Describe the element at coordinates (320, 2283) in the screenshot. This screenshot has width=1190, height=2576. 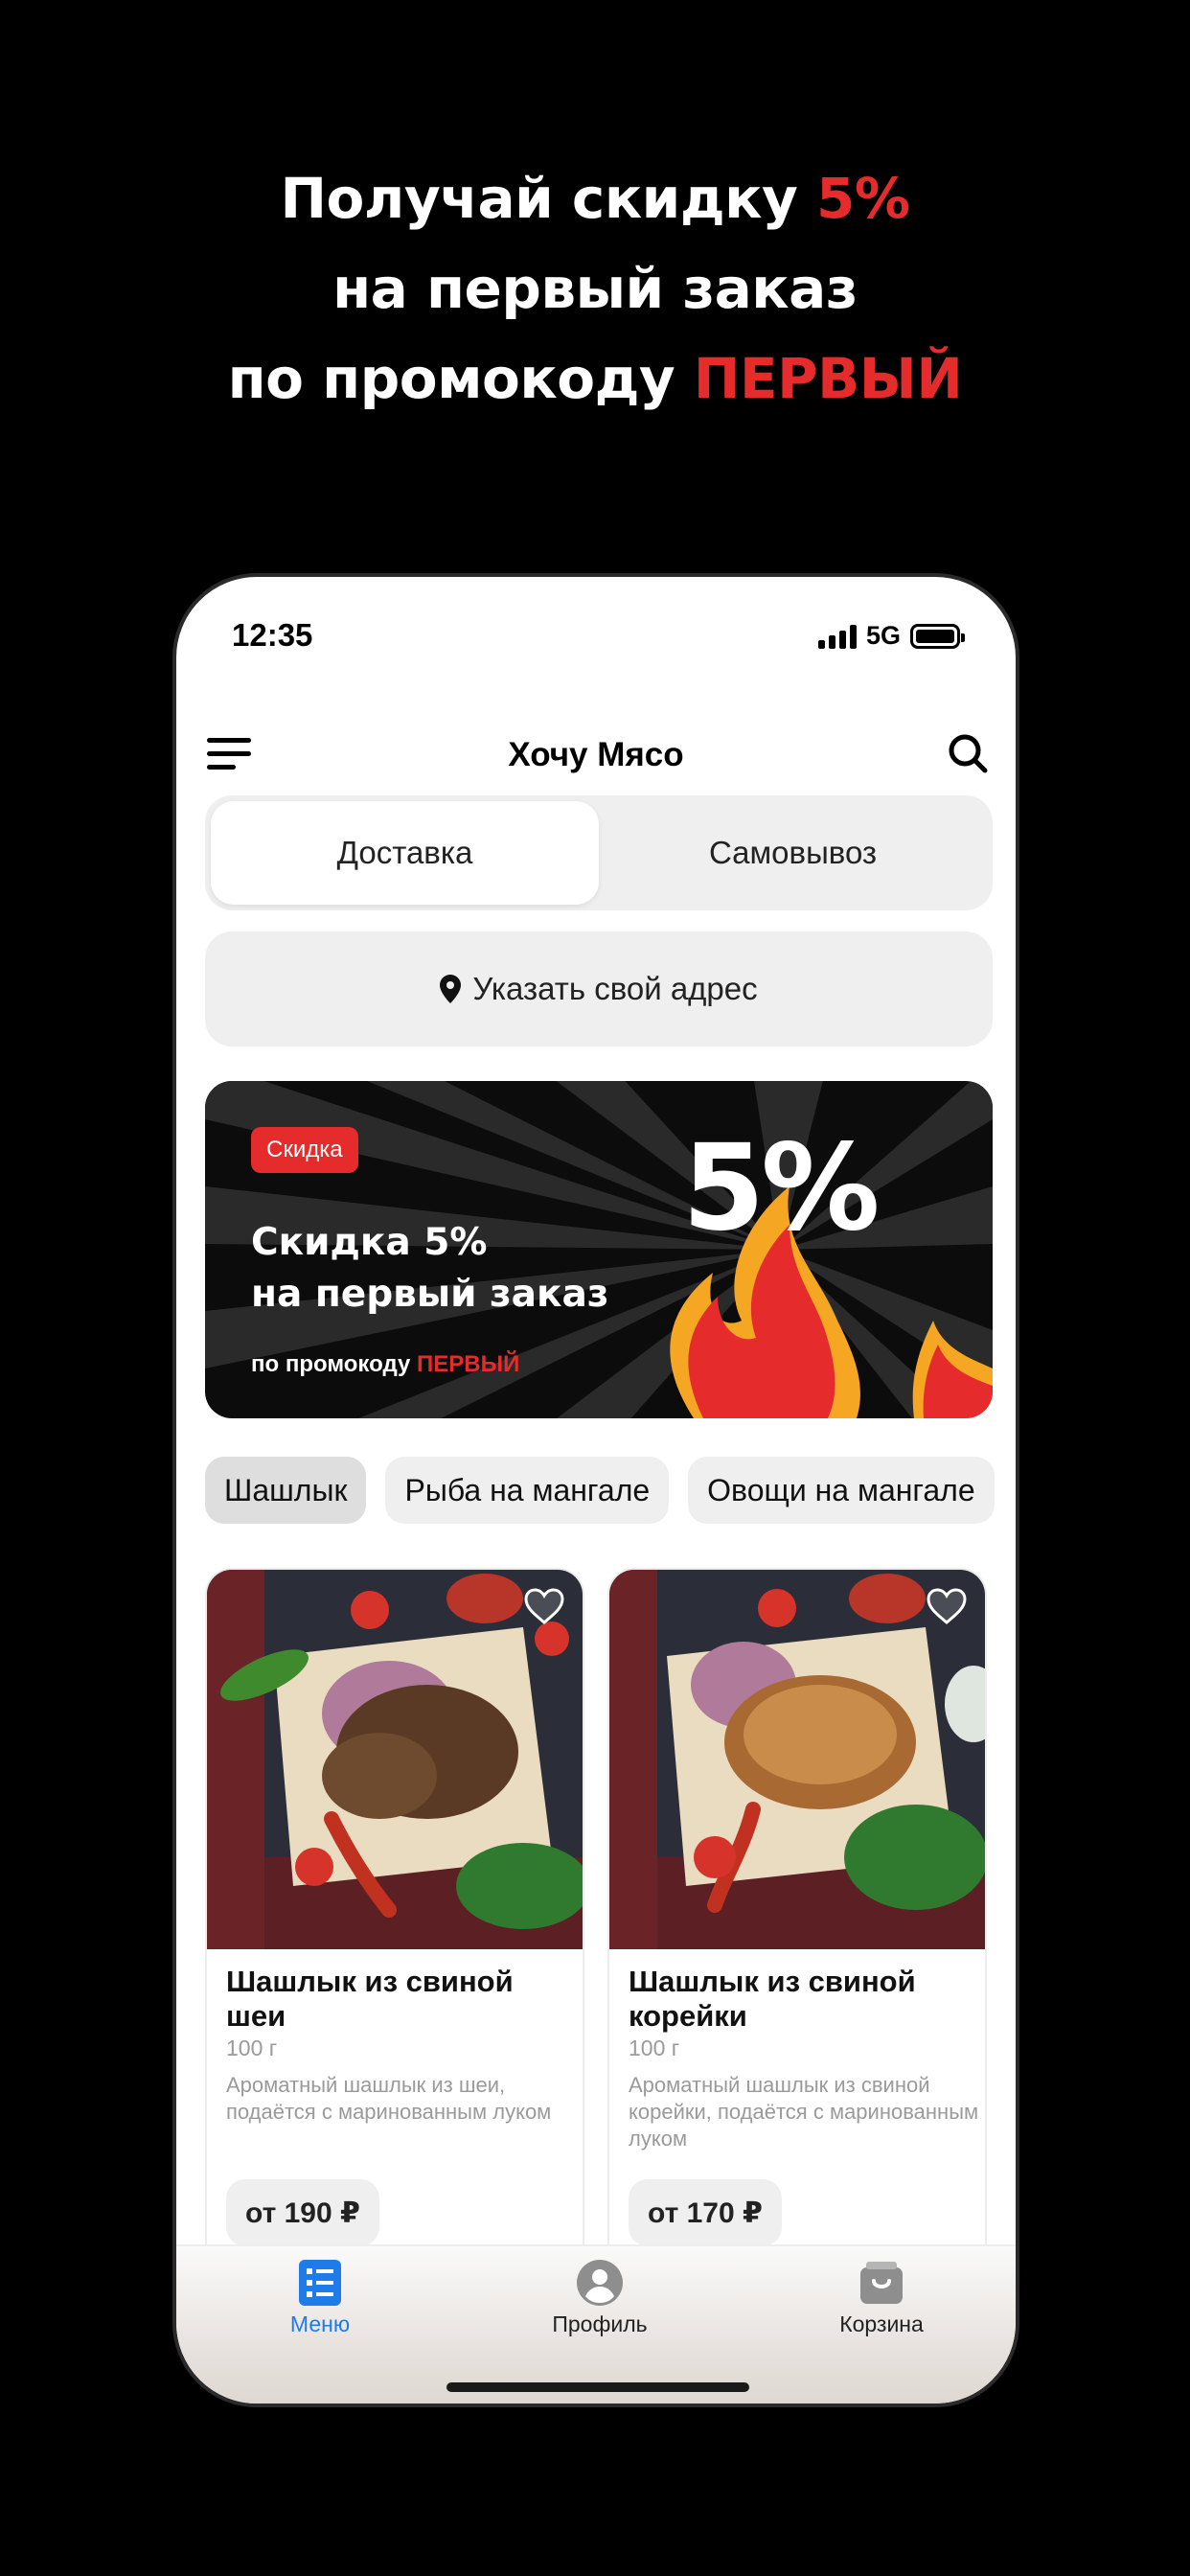
I see `menu-list-icon` at that location.